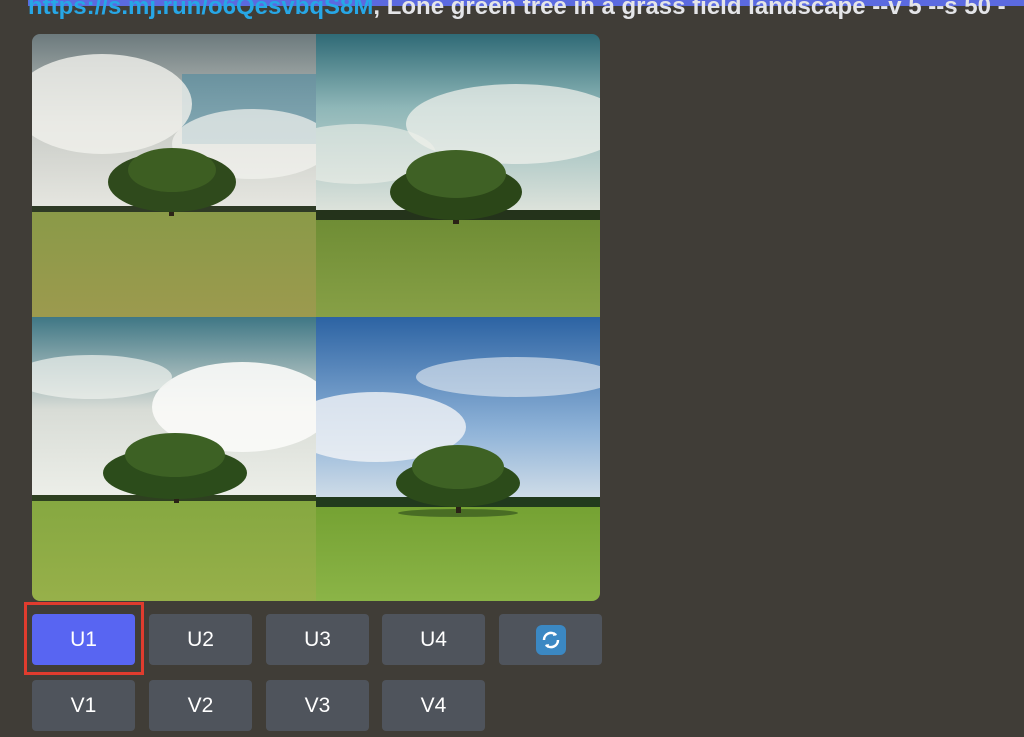 This screenshot has height=737, width=1024. Describe the element at coordinates (200, 639) in the screenshot. I see `u2-button: U2` at that location.